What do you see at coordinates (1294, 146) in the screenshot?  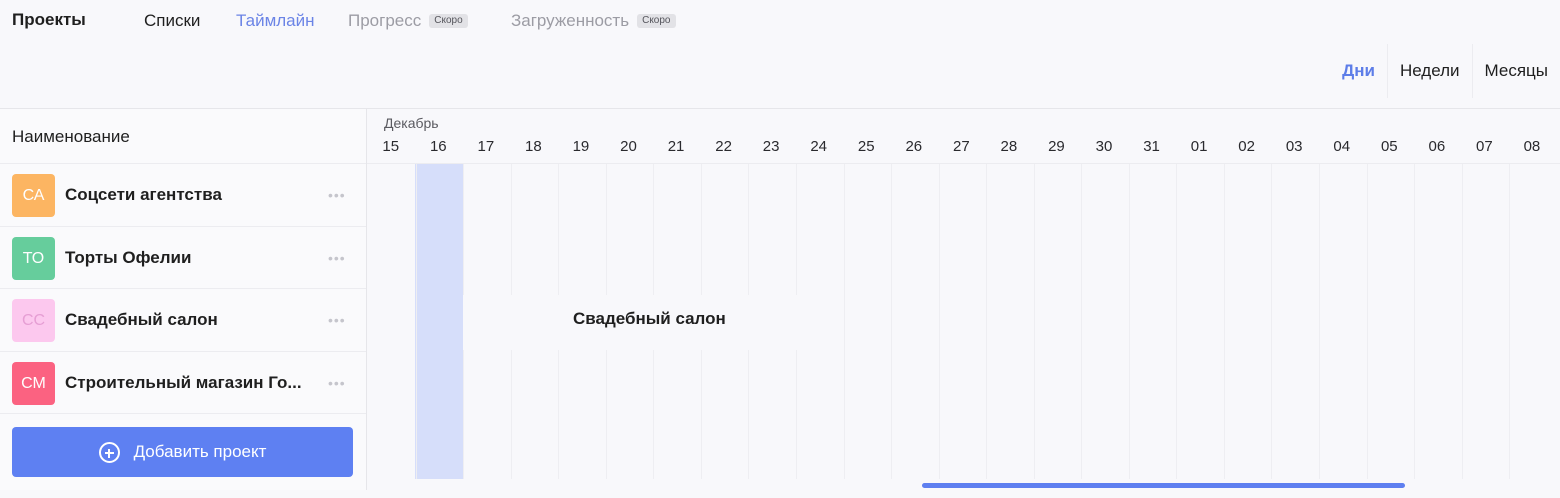 I see `day-label: 03` at bounding box center [1294, 146].